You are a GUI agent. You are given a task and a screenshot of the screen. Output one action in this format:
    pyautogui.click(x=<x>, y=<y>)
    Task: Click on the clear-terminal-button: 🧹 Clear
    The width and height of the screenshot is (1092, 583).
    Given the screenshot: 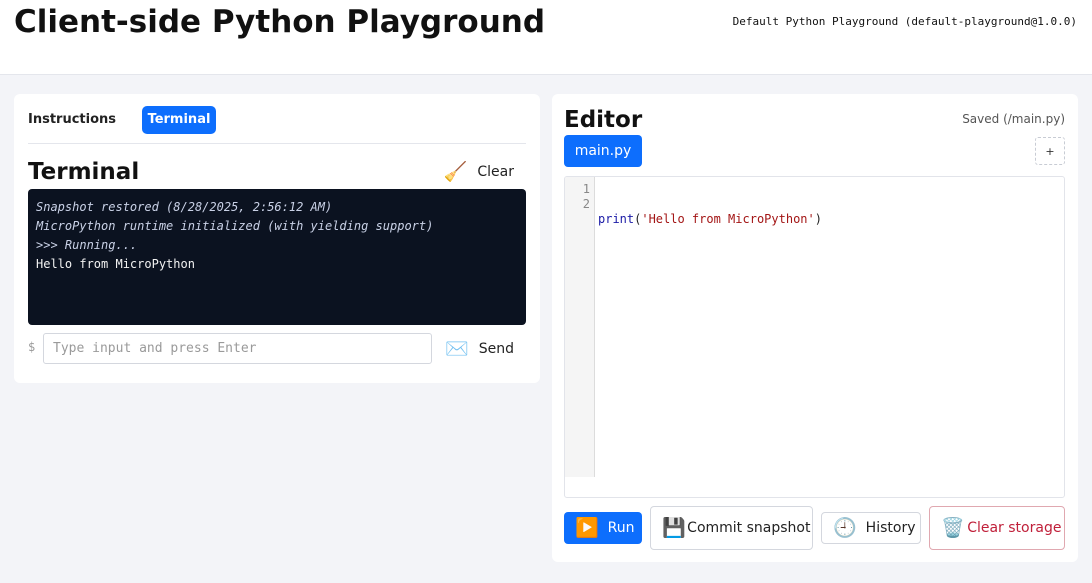 What is the action you would take?
    pyautogui.click(x=479, y=172)
    